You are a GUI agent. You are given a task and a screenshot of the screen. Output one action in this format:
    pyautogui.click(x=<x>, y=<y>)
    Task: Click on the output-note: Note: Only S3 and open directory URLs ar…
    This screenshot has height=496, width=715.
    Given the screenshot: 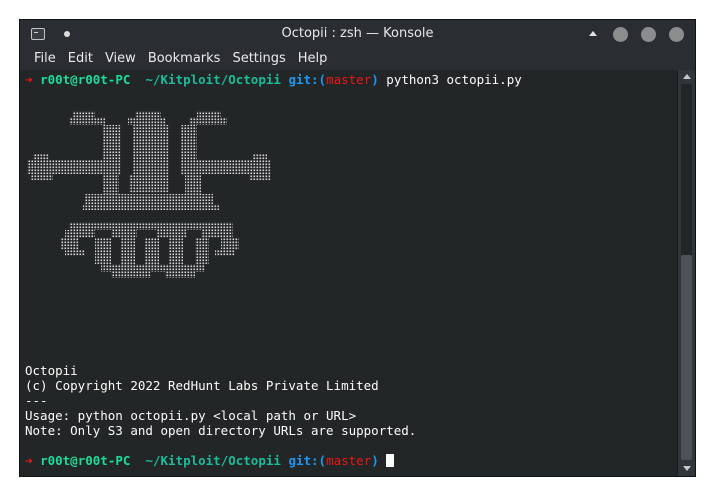 What is the action you would take?
    pyautogui.click(x=221, y=430)
    